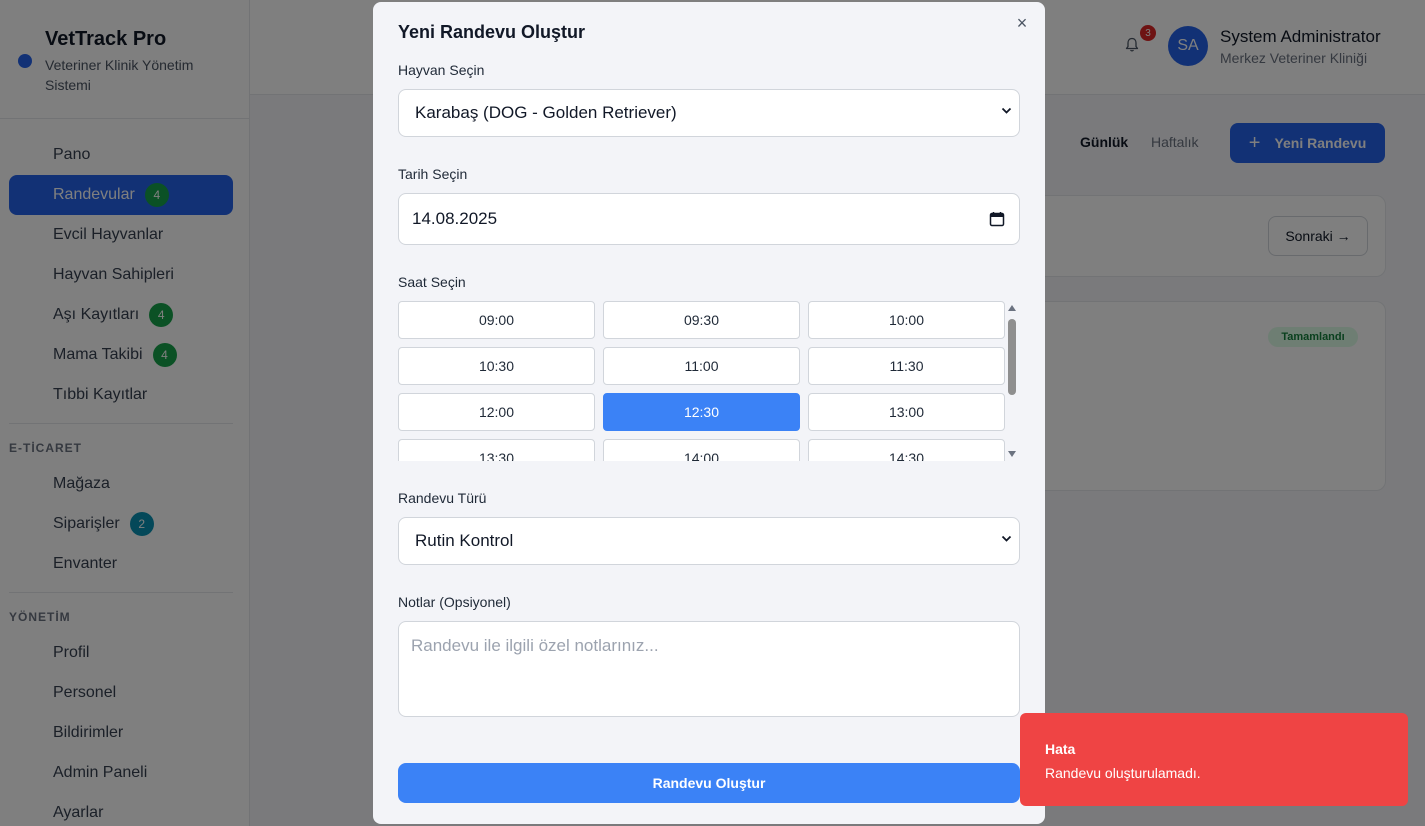 This screenshot has height=826, width=1425. I want to click on appointment-type-select: Rutin Kontrol, so click(709, 541).